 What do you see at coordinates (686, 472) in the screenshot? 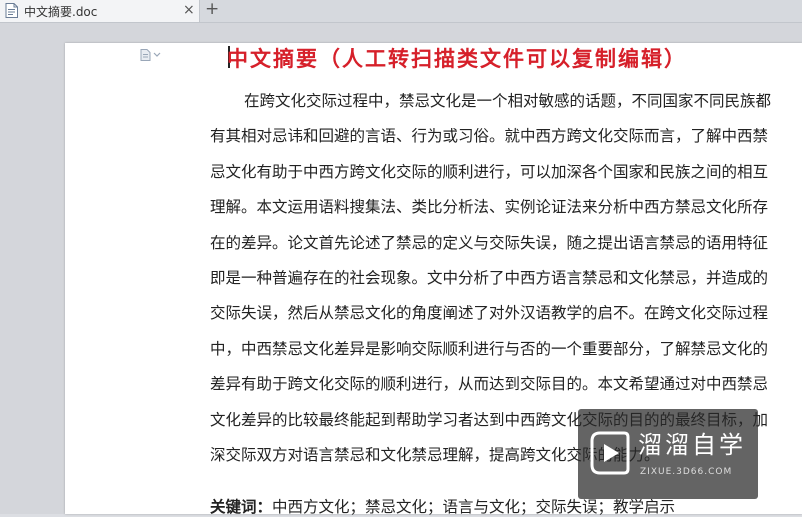
I see `watermark-url: ZIXUE.3D66.COM` at bounding box center [686, 472].